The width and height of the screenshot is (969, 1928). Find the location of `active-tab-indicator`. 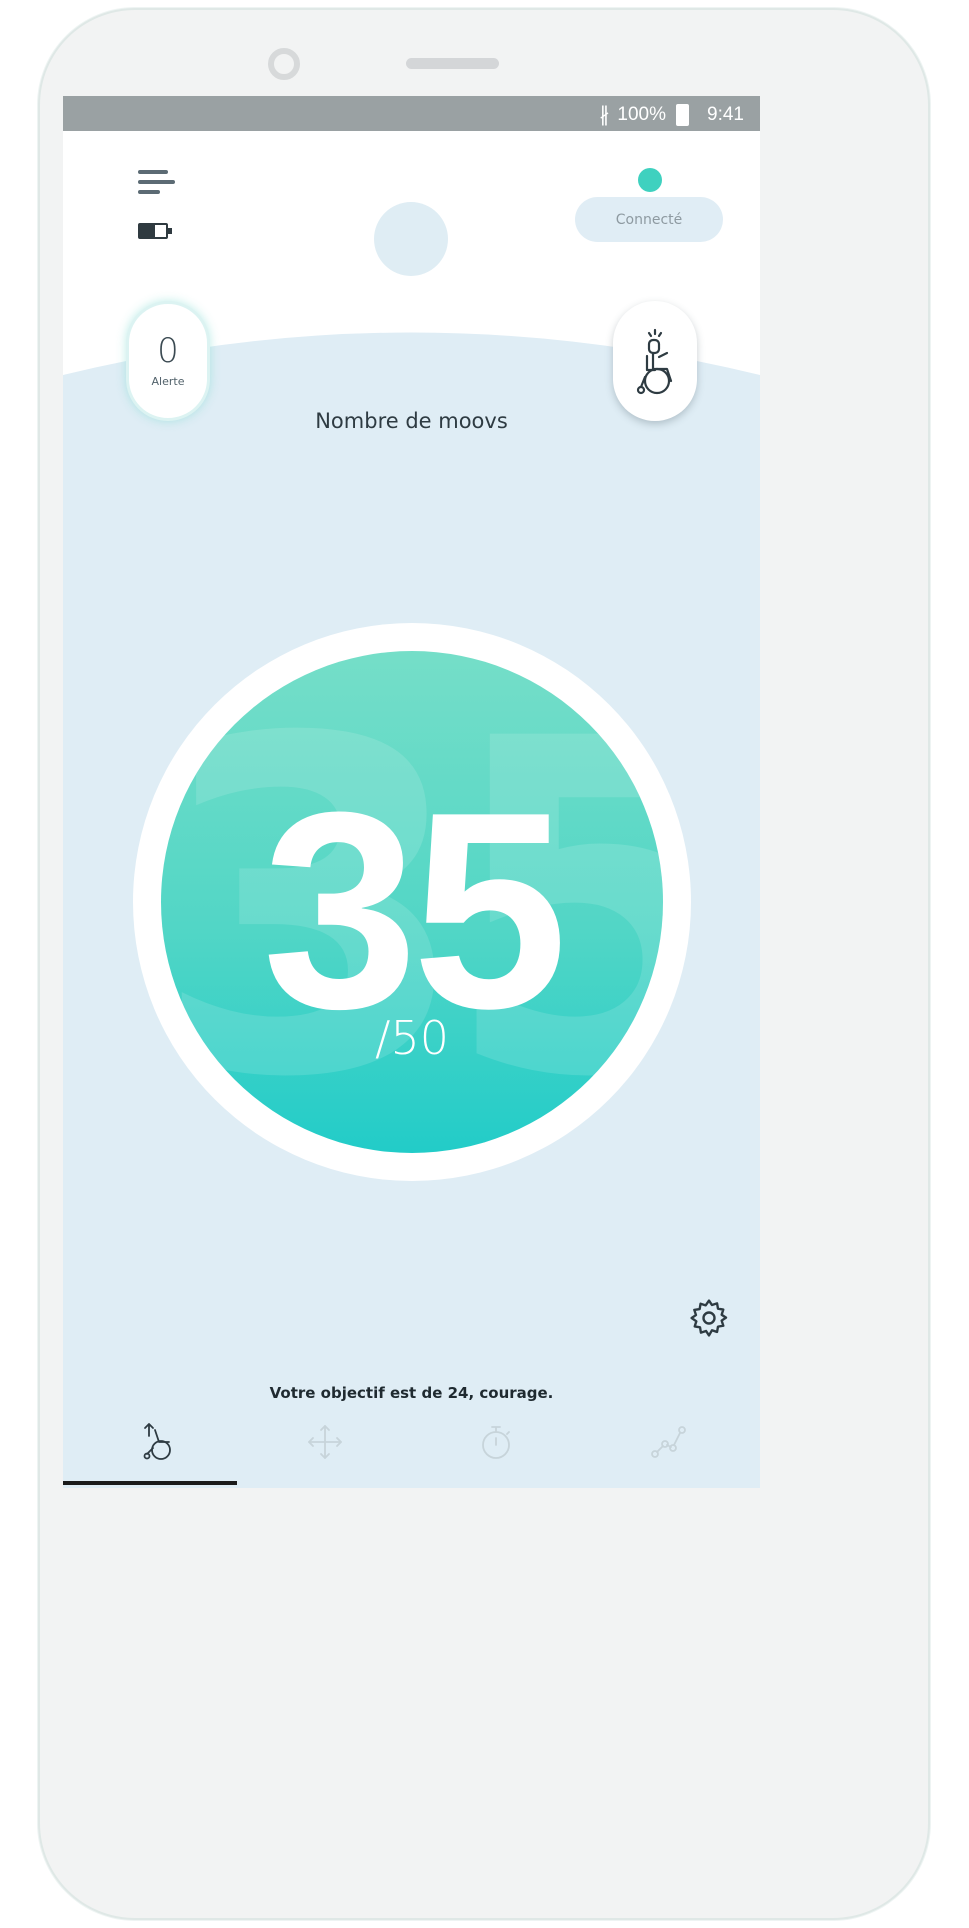

active-tab-indicator is located at coordinates (150, 1483).